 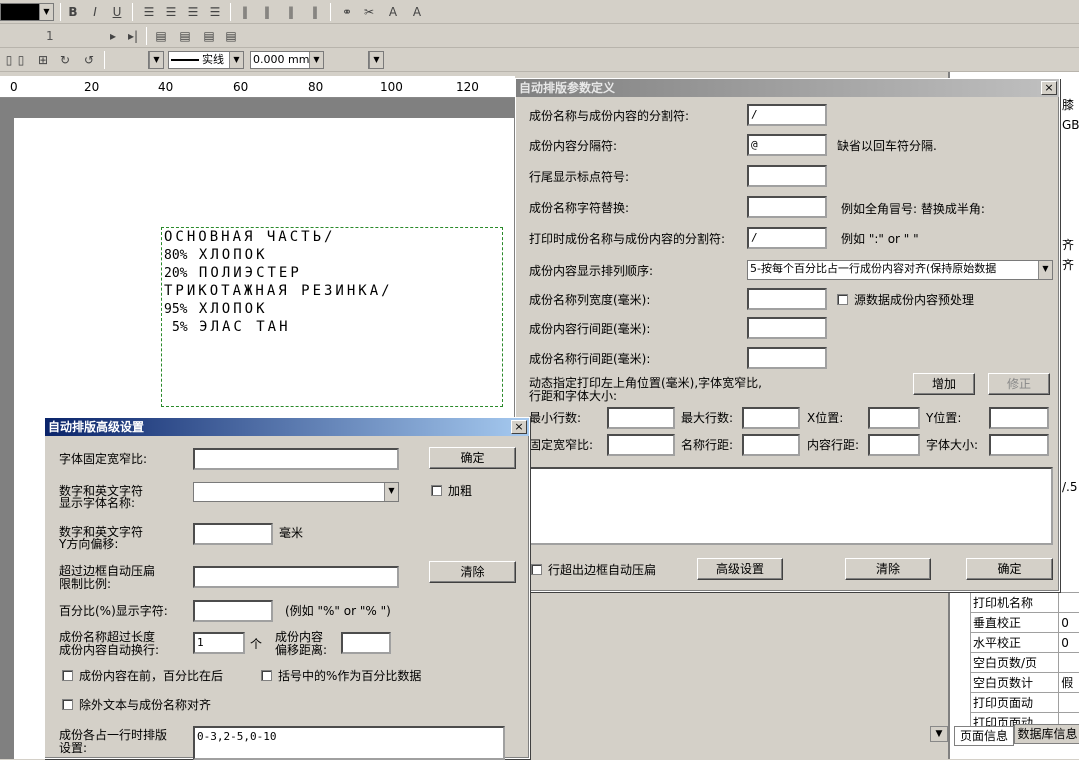 What do you see at coordinates (1025, 643) in the screenshot?
I see `table-row: 水平校正0` at bounding box center [1025, 643].